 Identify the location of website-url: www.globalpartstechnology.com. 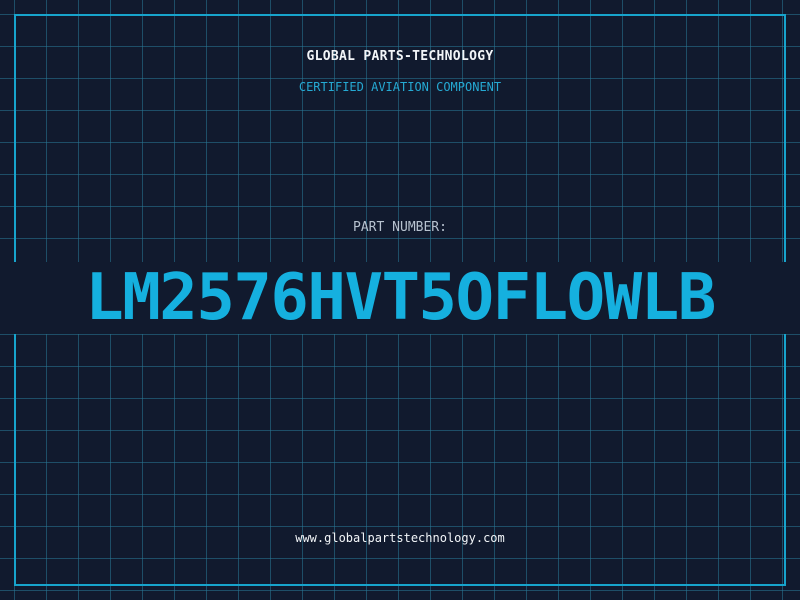
(400, 538).